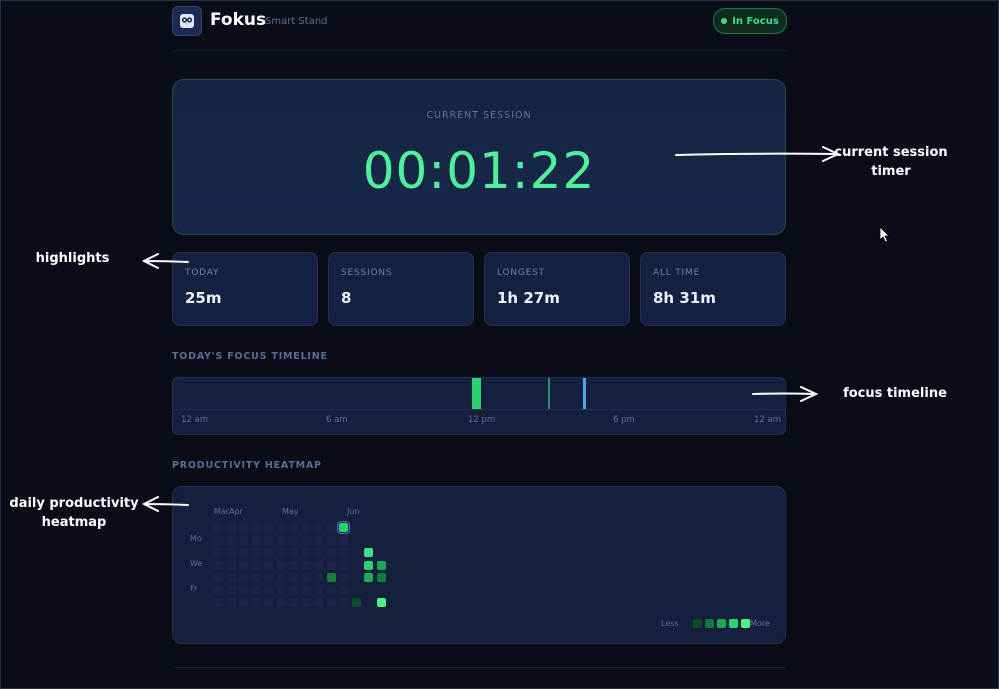 This screenshot has width=999, height=689. I want to click on session-label: CURRENT SESSION, so click(479, 115).